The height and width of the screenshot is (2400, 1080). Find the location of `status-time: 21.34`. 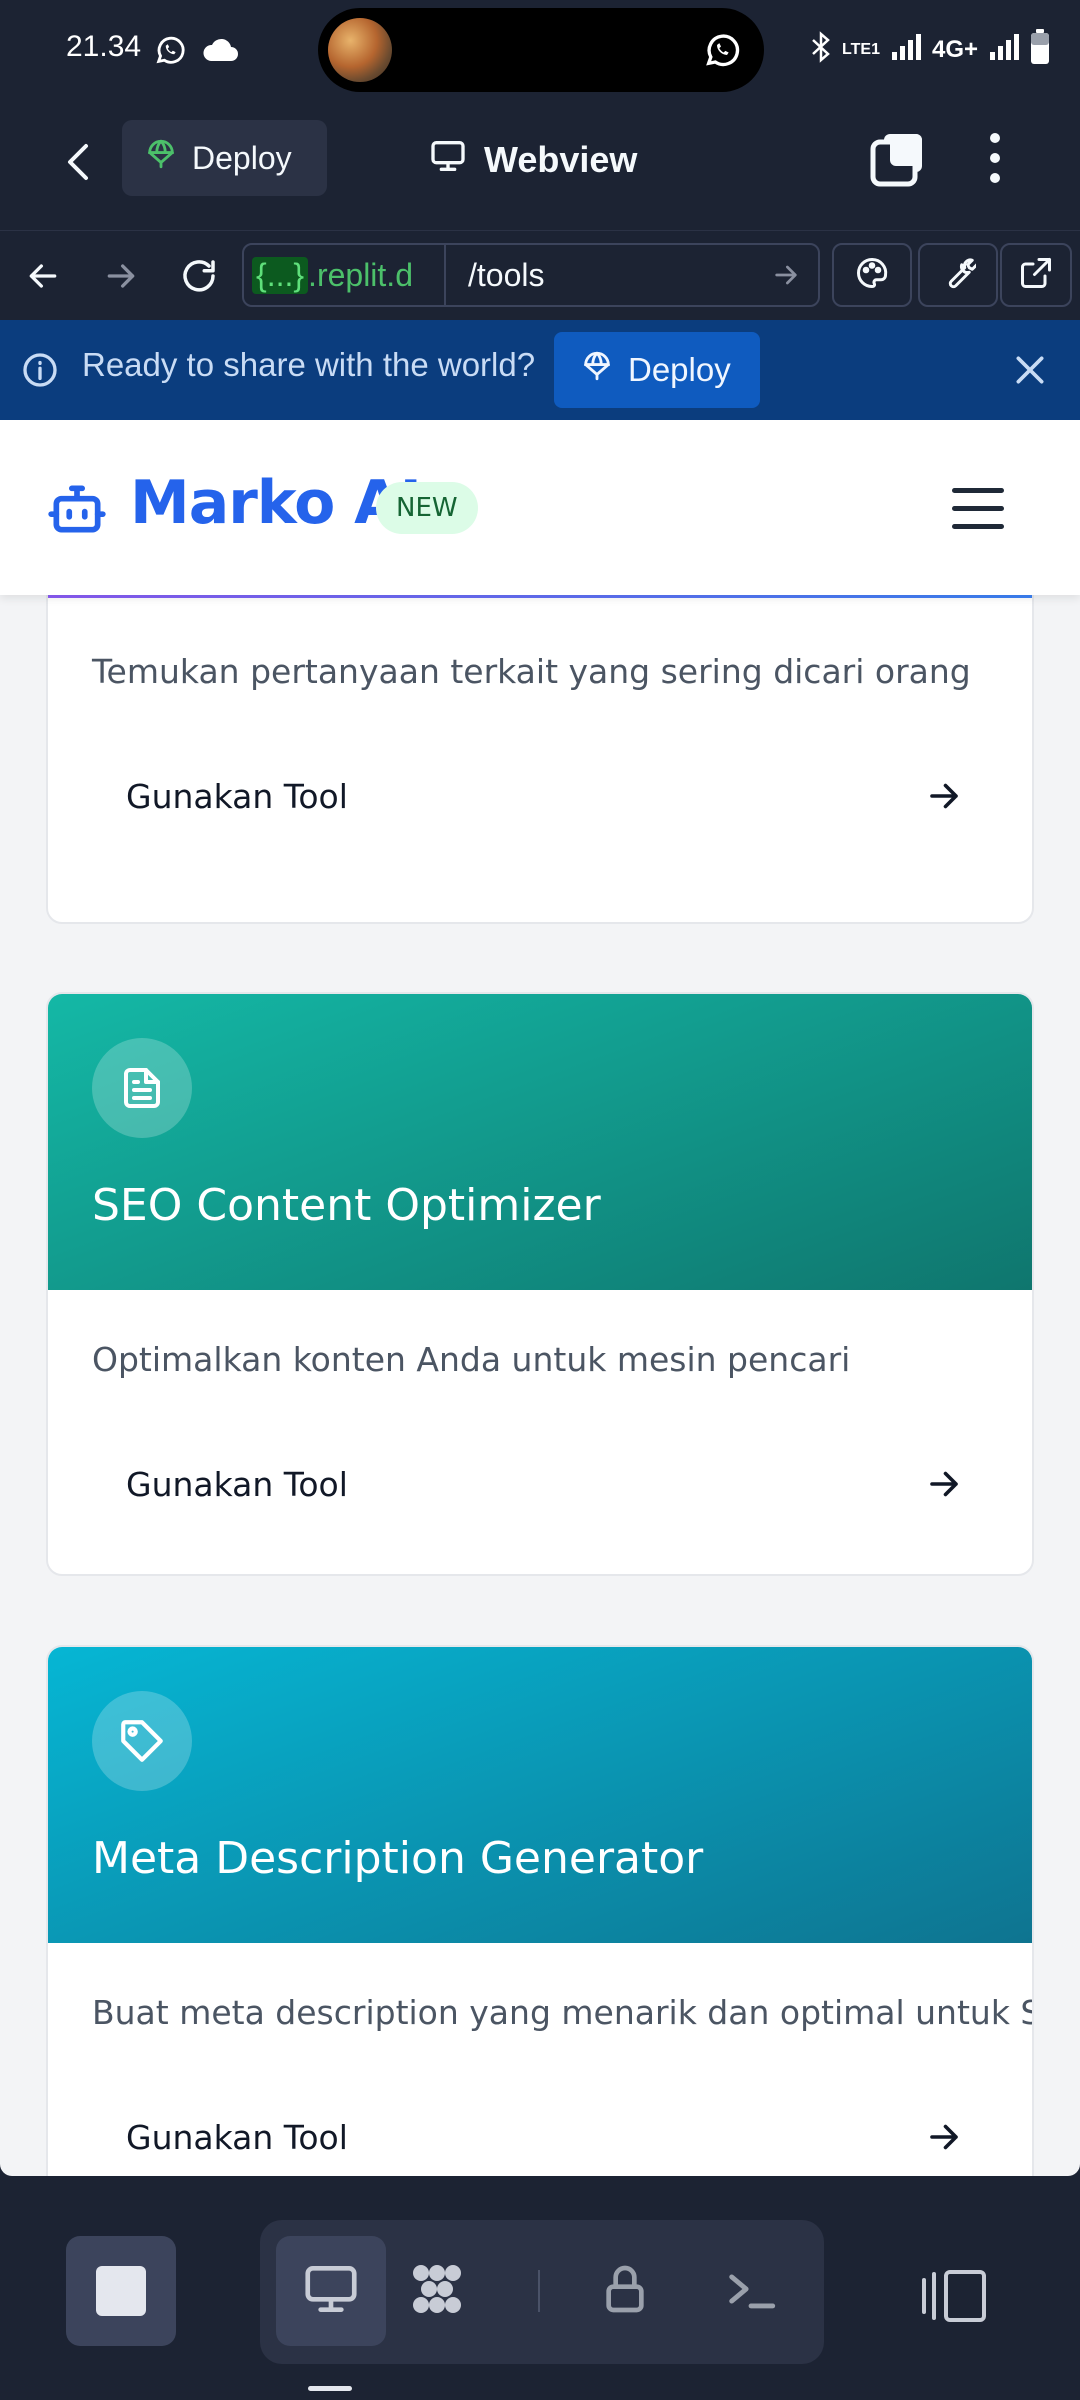

status-time: 21.34 is located at coordinates (104, 46).